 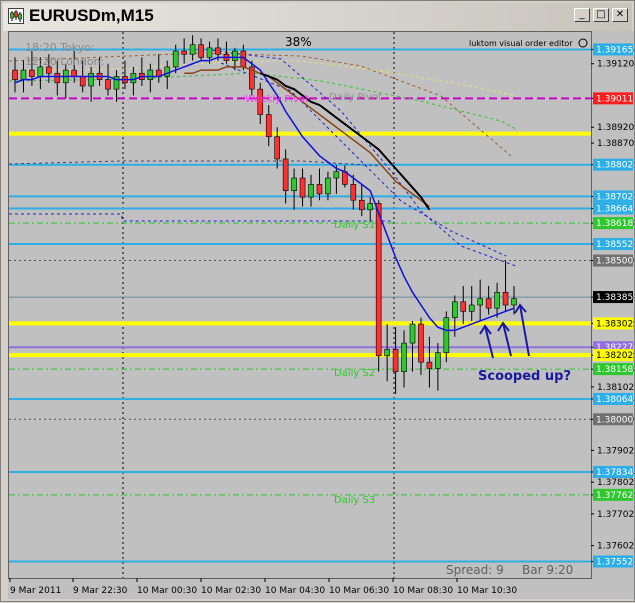 I want to click on scoop-arrows, so click(x=504, y=331).